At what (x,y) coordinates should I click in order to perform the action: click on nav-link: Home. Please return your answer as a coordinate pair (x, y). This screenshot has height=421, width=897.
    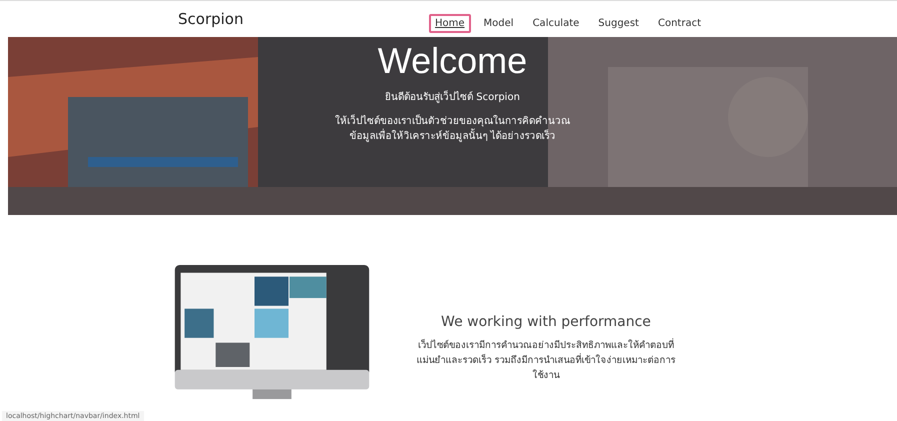
    Looking at the image, I should click on (450, 23).